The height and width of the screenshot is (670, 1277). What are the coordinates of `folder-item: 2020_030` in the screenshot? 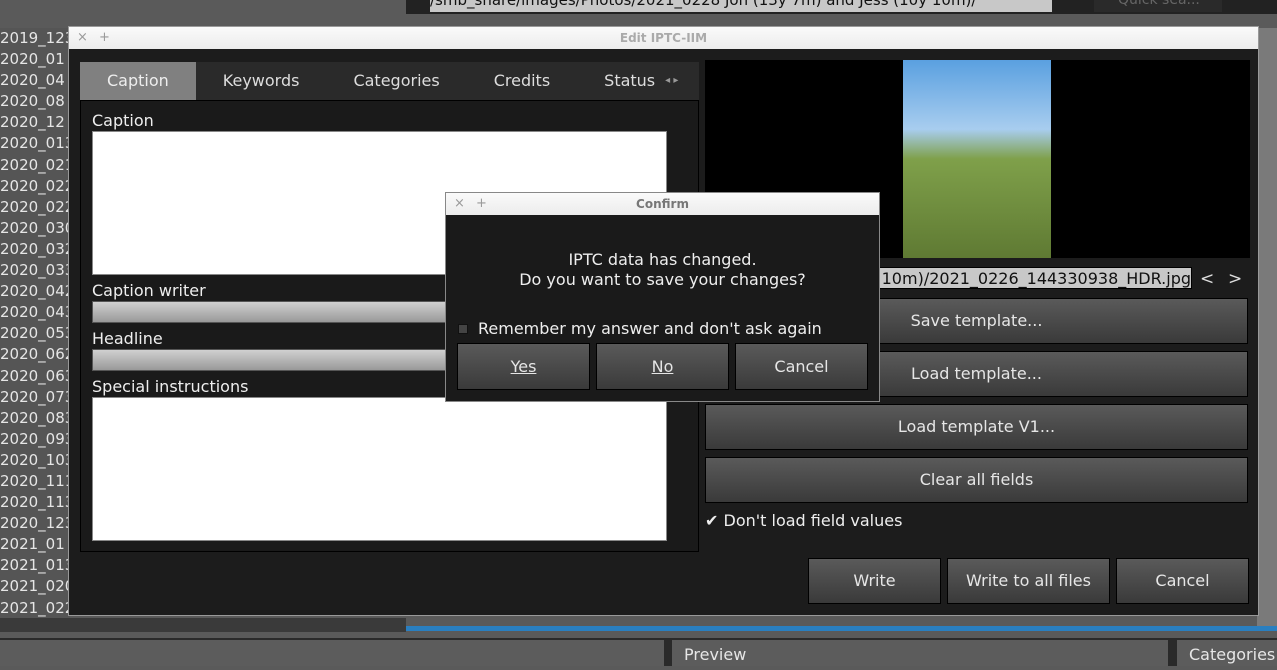 It's located at (35, 228).